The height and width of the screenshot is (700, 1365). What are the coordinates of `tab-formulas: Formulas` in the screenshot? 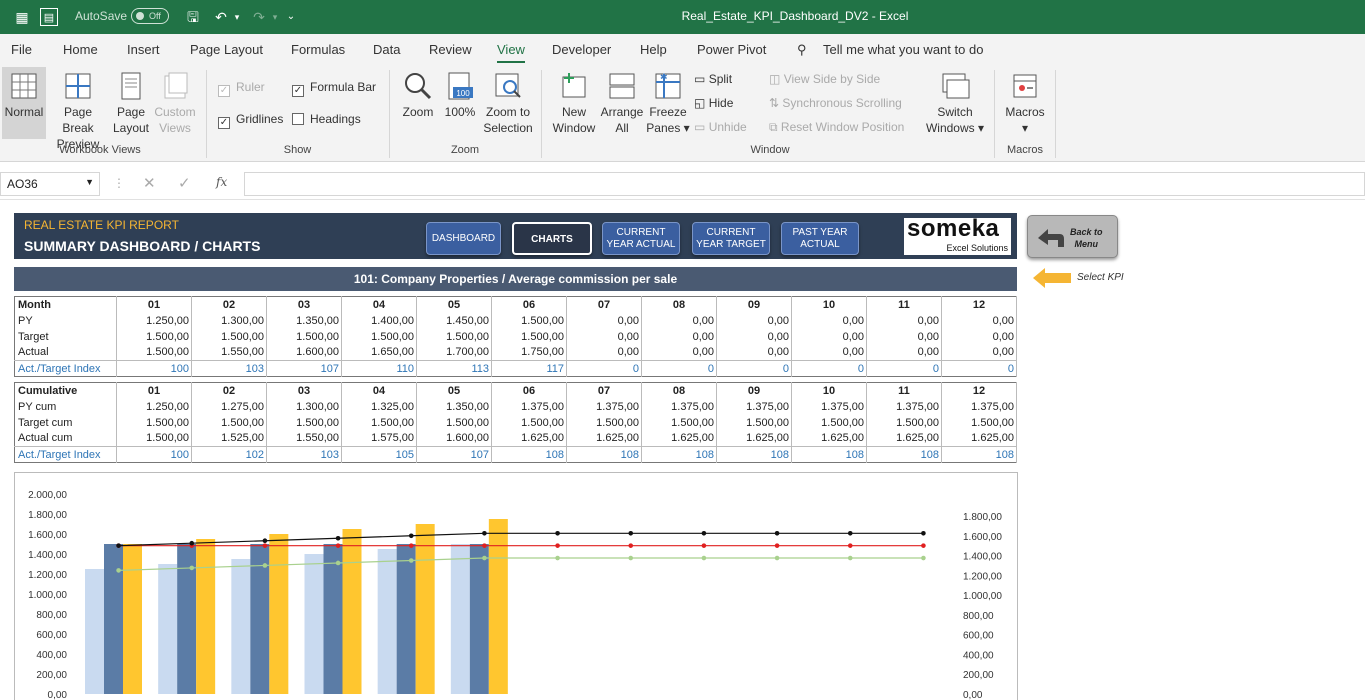 It's located at (318, 49).